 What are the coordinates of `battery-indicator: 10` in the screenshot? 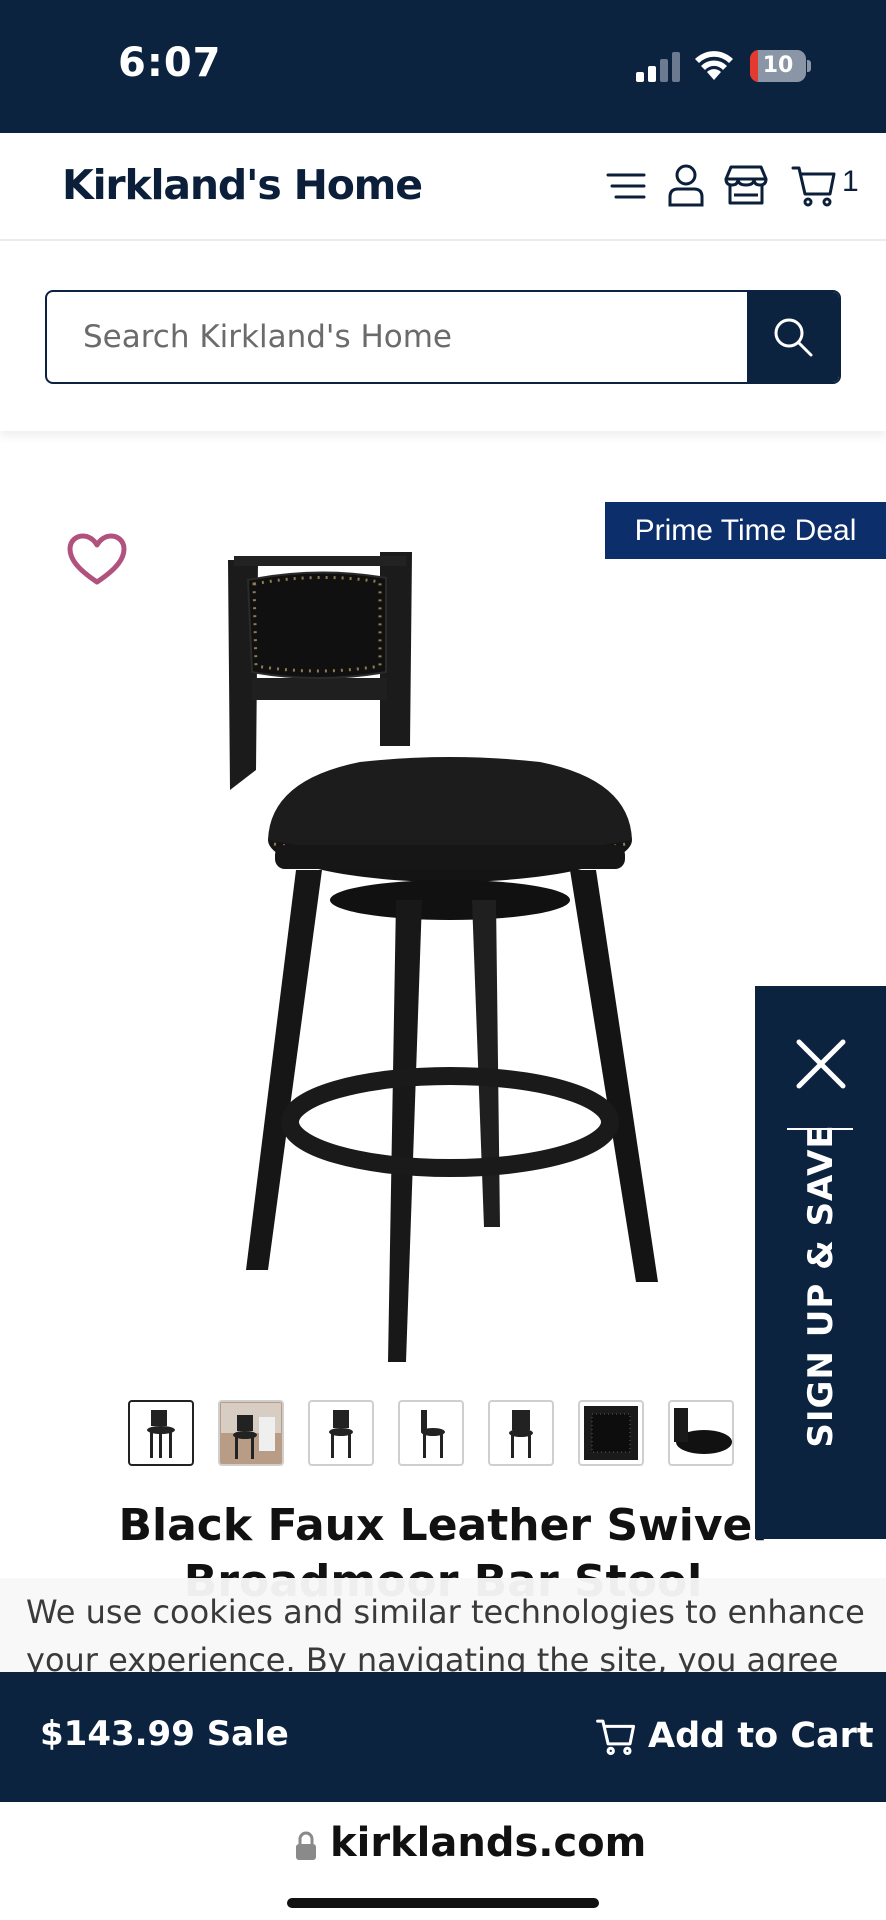 It's located at (781, 66).